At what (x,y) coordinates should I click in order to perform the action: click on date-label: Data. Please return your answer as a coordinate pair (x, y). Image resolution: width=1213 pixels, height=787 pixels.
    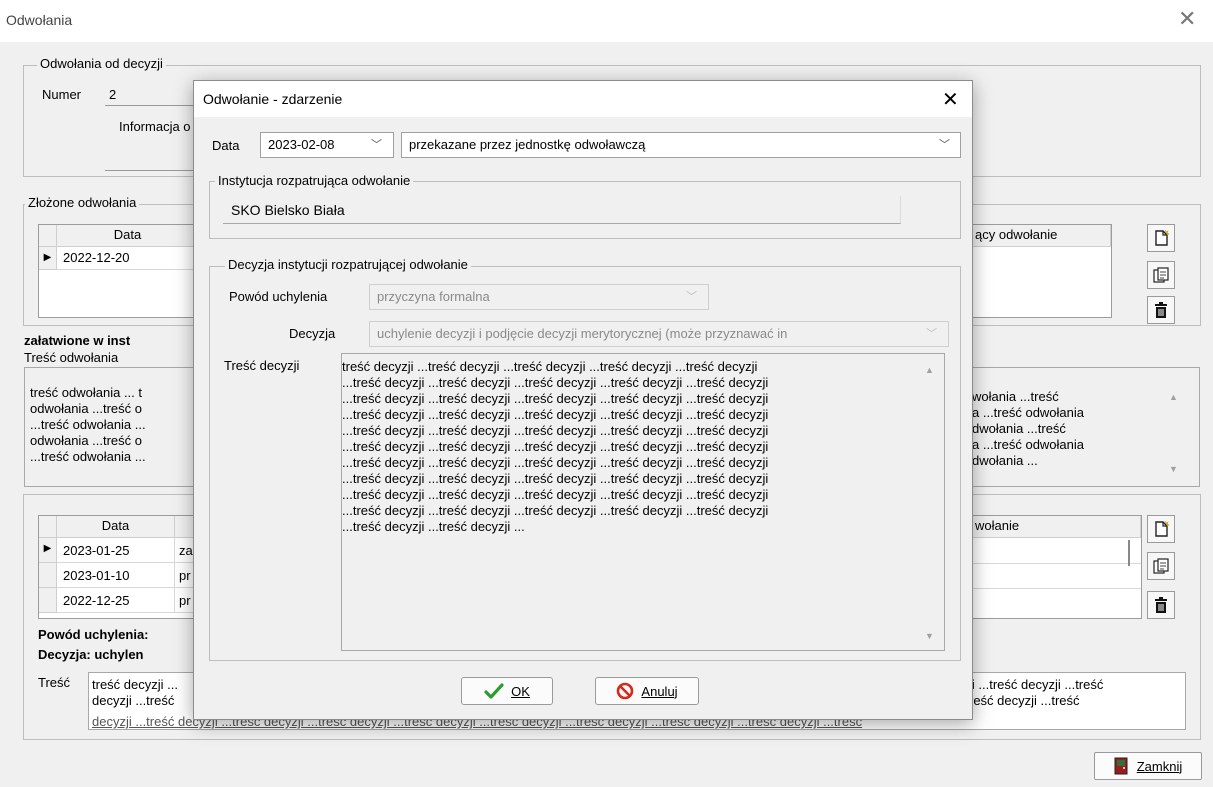
    Looking at the image, I should click on (226, 145).